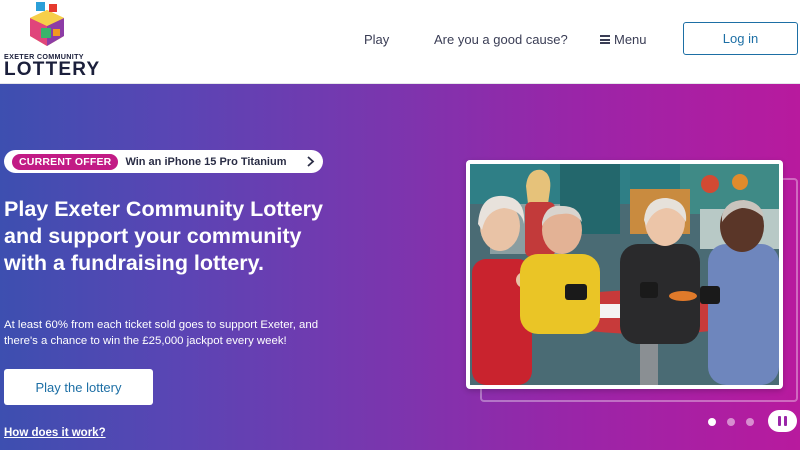 Image resolution: width=800 pixels, height=450 pixels. What do you see at coordinates (740, 38) in the screenshot?
I see `login-button: Log in` at bounding box center [740, 38].